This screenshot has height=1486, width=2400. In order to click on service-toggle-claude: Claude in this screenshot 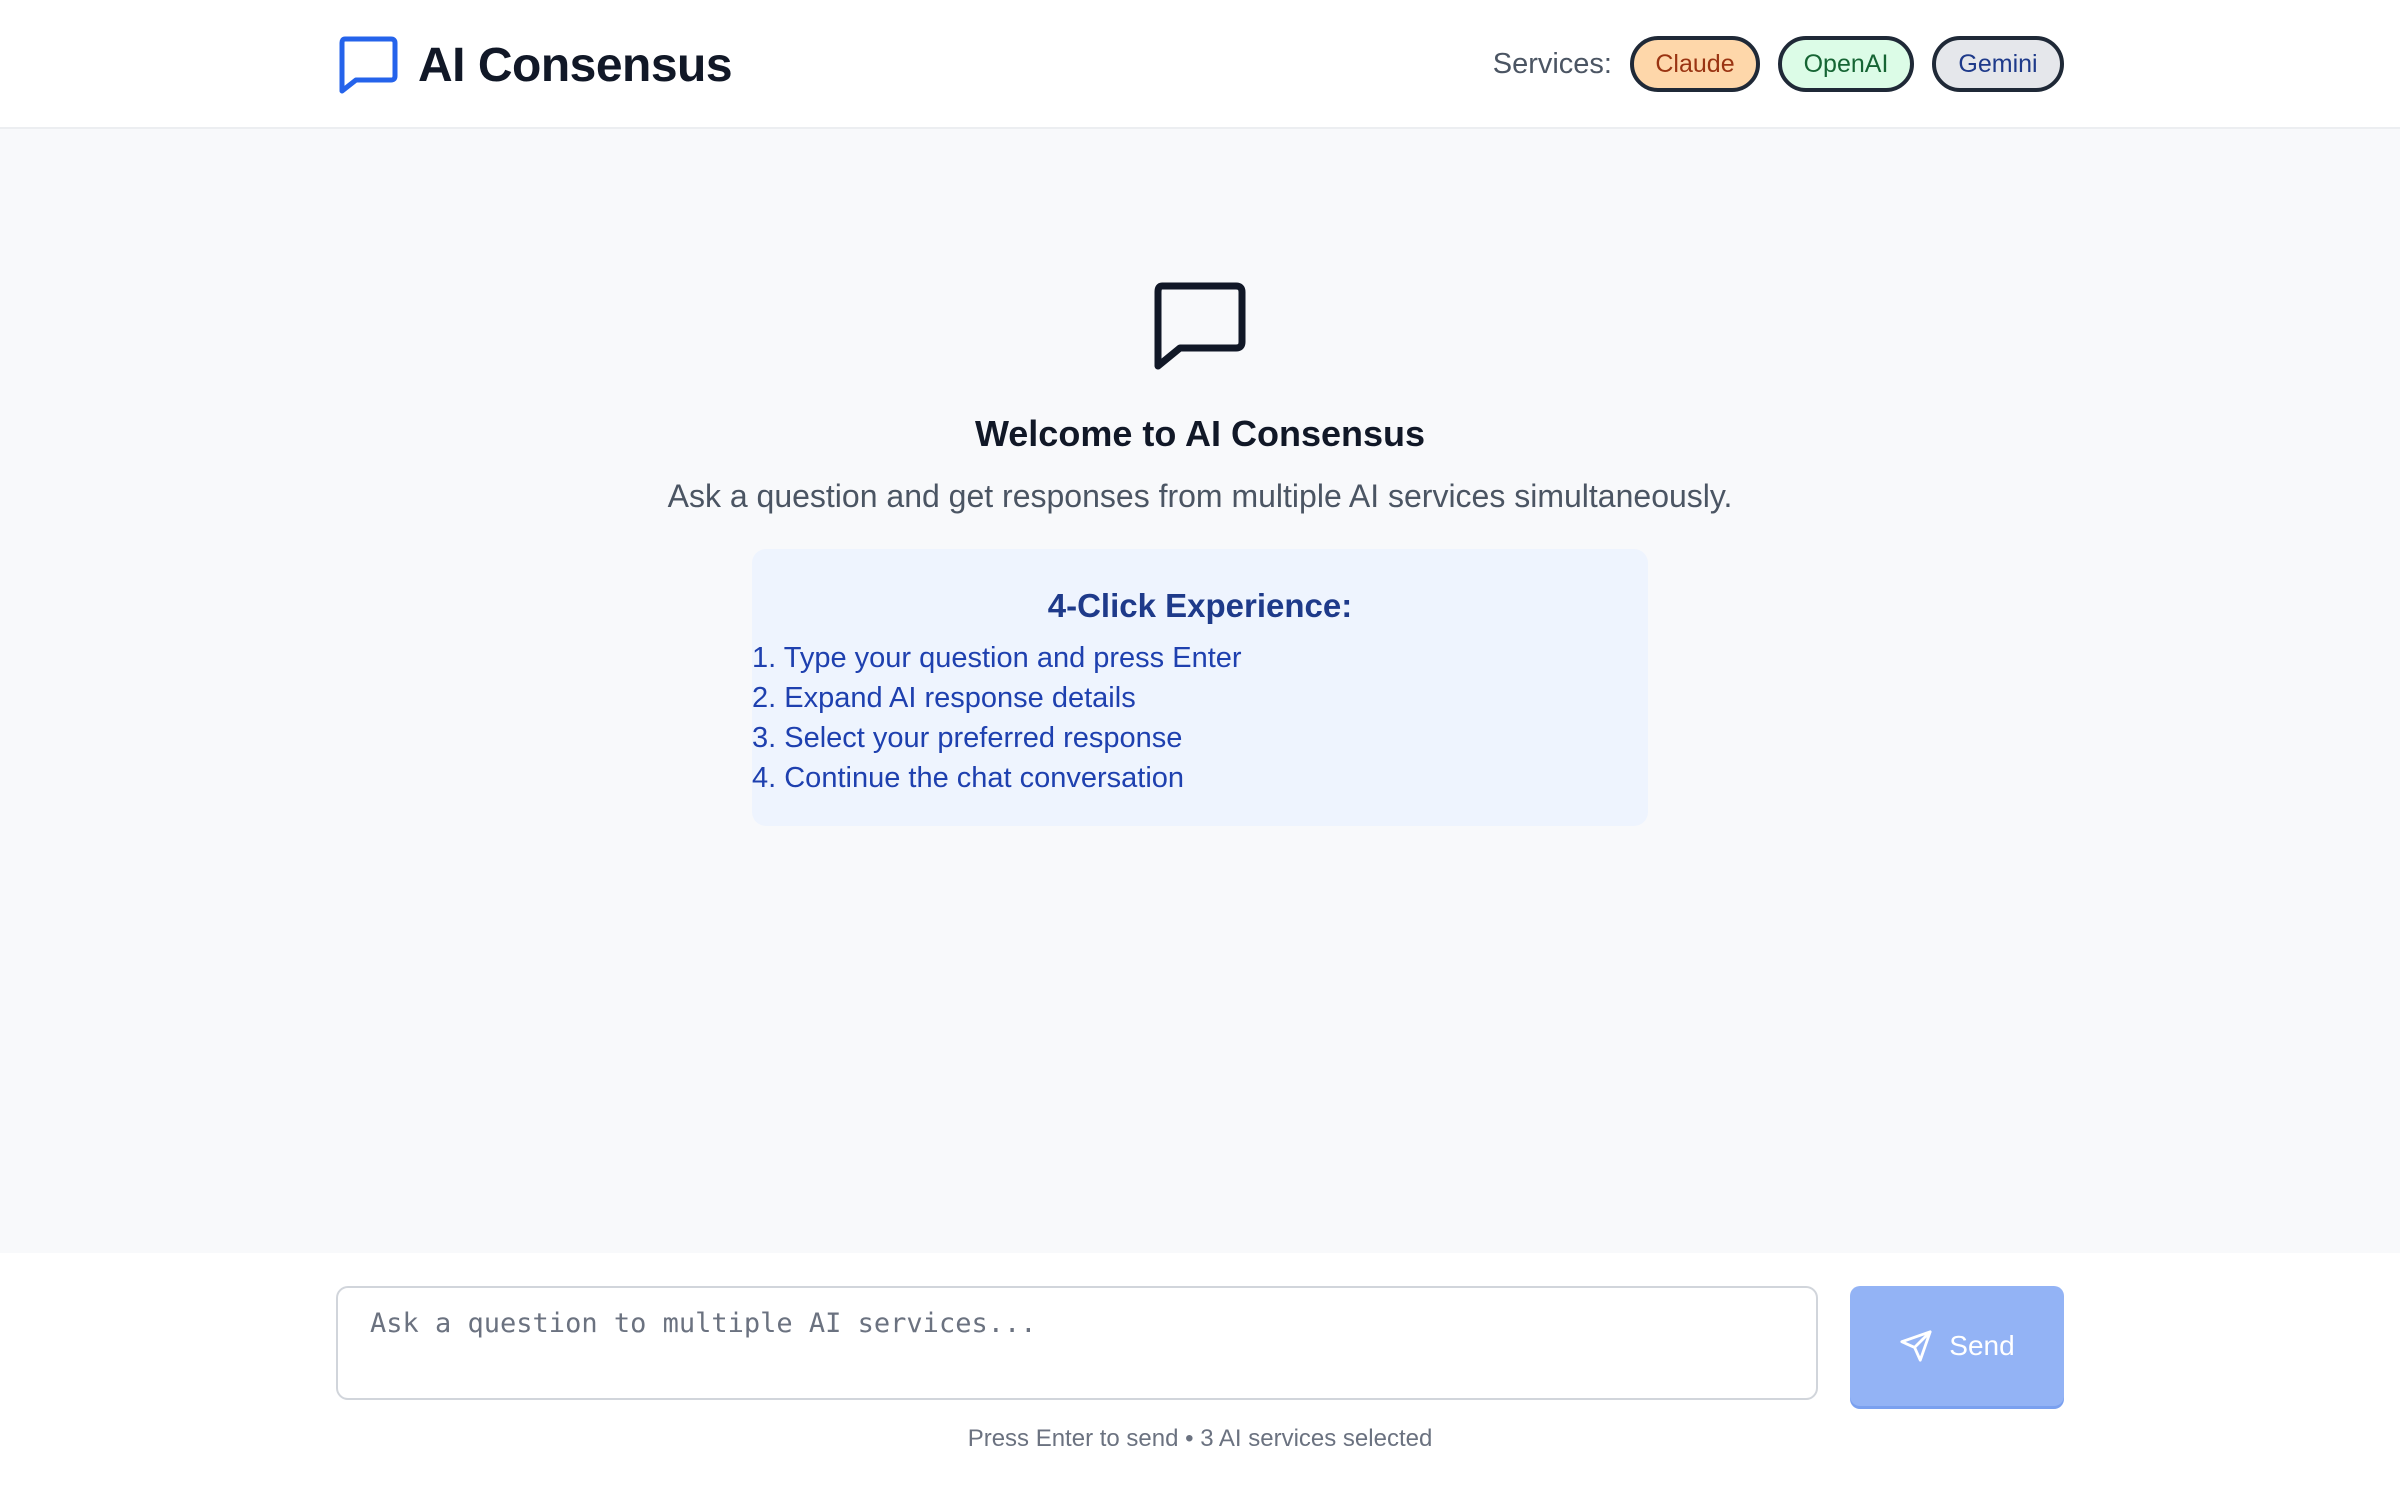, I will do `click(1695, 64)`.